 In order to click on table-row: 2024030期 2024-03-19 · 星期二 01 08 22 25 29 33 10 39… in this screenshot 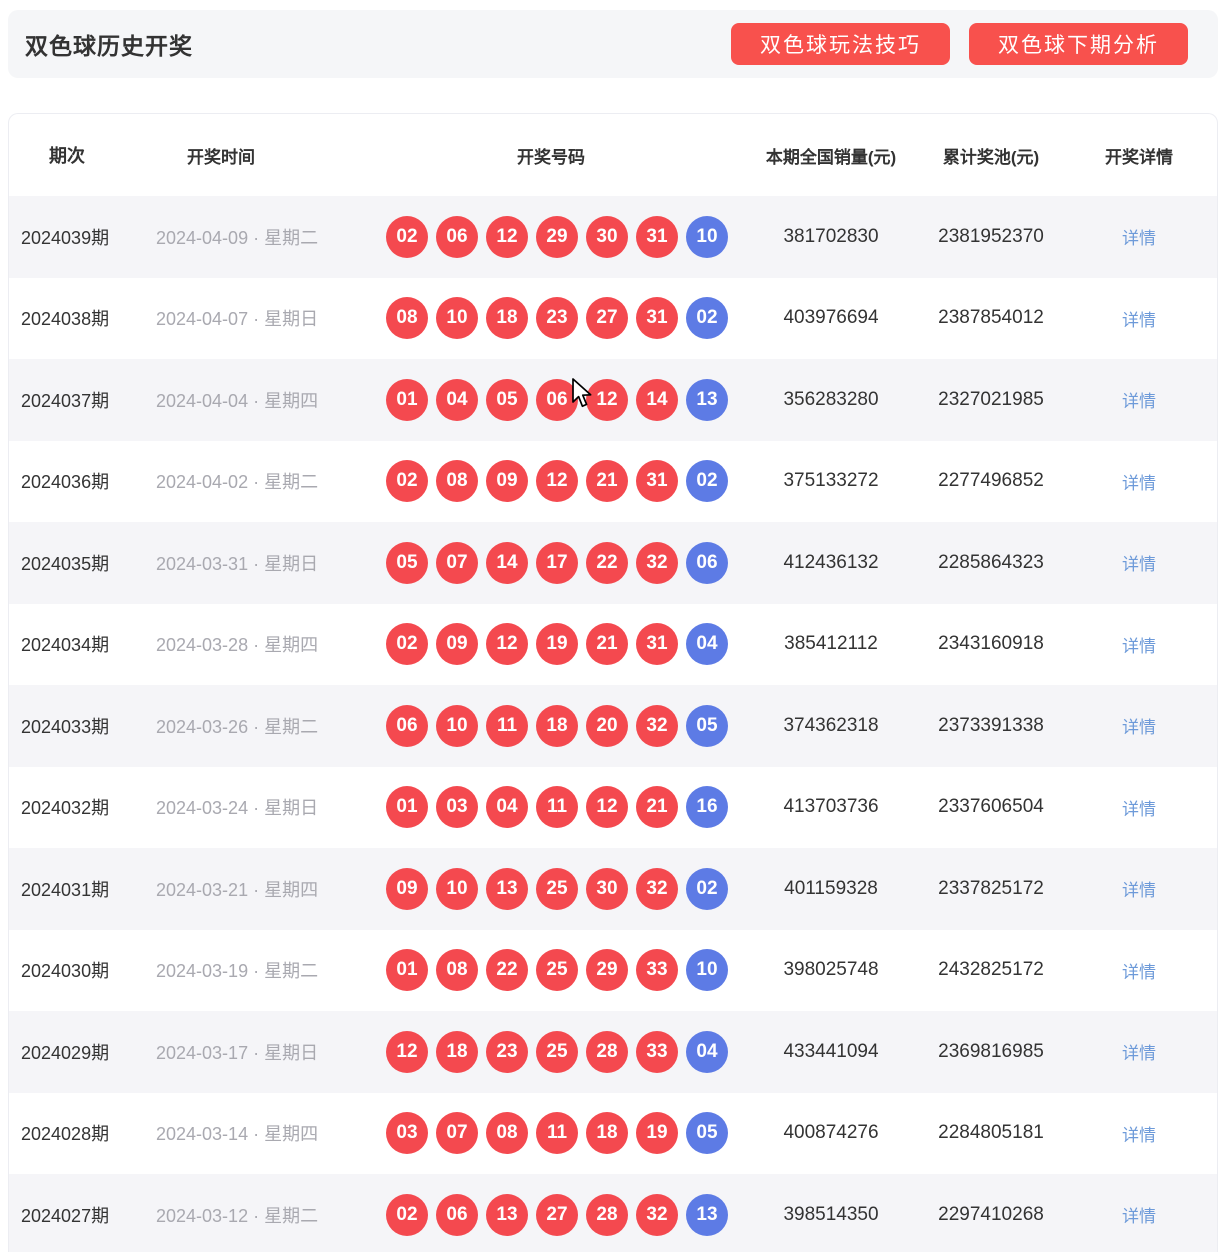, I will do `click(613, 971)`.